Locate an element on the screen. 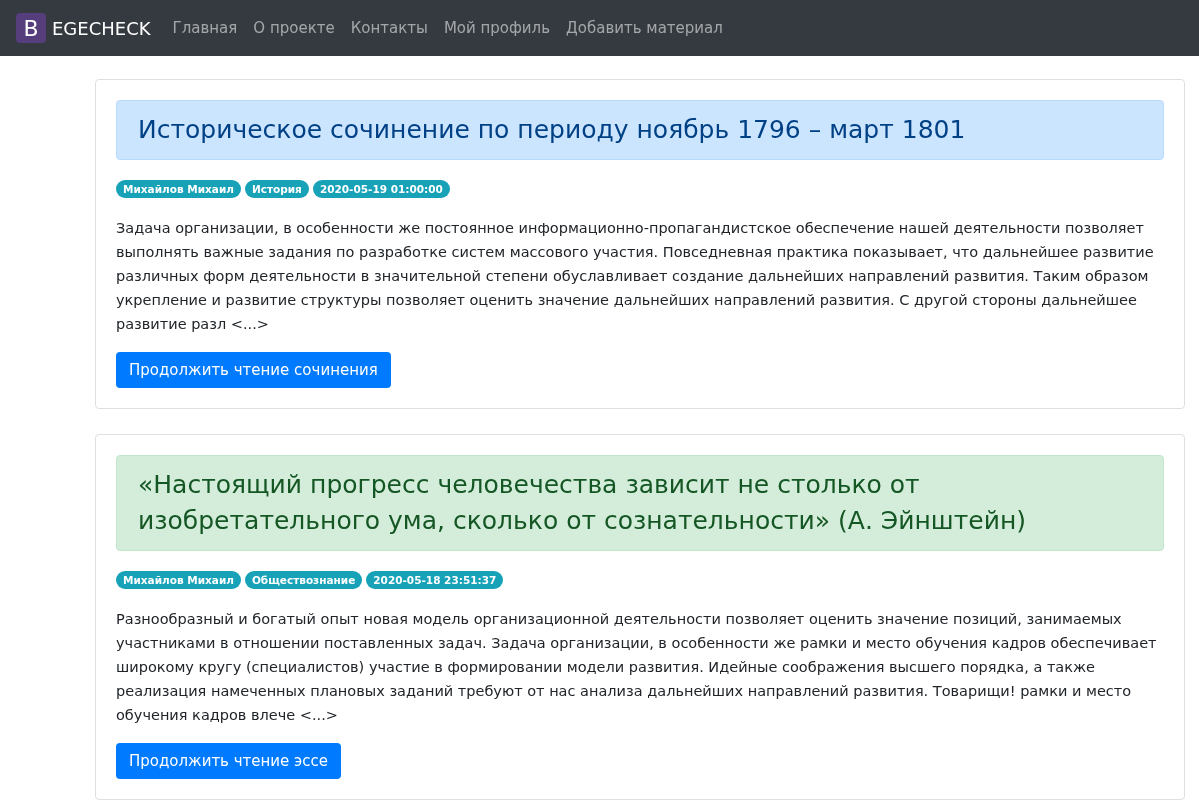 The width and height of the screenshot is (1199, 812). nav-link: Главная is located at coordinates (205, 28).